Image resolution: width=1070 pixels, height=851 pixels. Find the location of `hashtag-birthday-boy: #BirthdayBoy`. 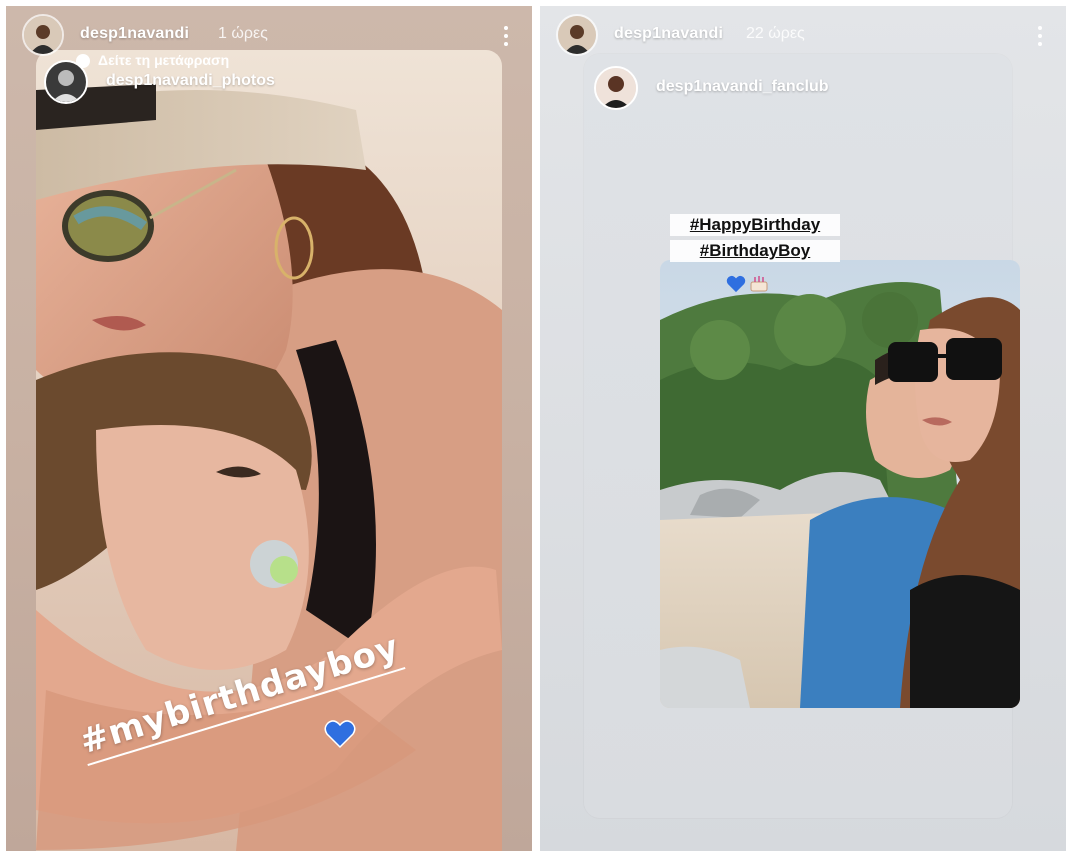

hashtag-birthday-boy: #BirthdayBoy is located at coordinates (755, 251).